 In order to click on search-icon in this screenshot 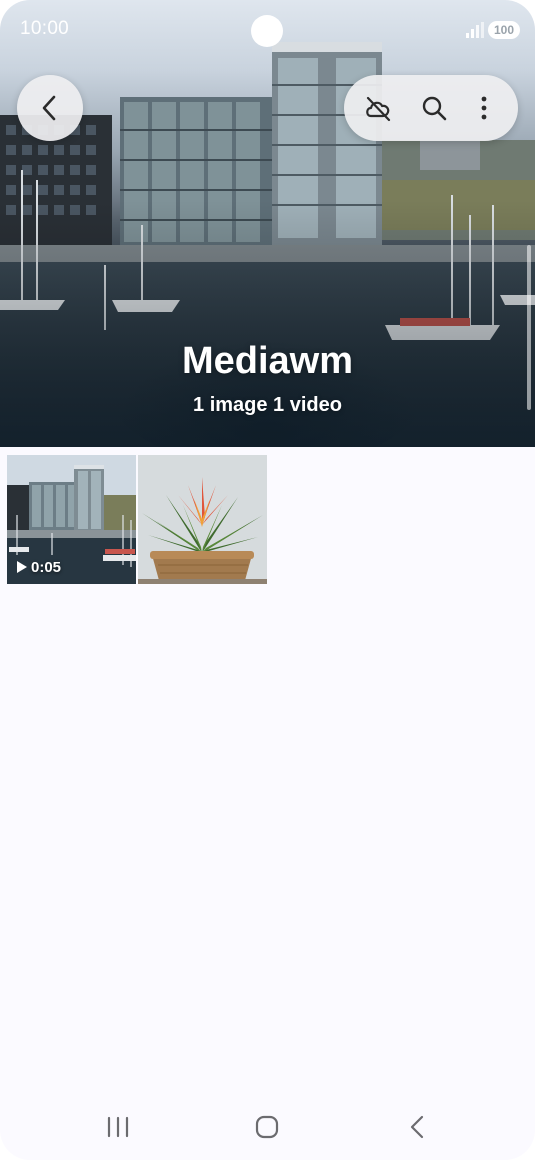, I will do `click(434, 108)`.